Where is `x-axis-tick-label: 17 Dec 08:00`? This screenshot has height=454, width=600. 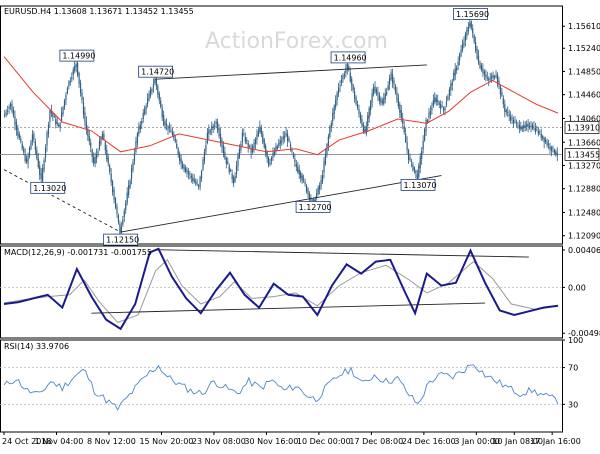
x-axis-tick-label: 17 Dec 08:00 is located at coordinates (376, 441).